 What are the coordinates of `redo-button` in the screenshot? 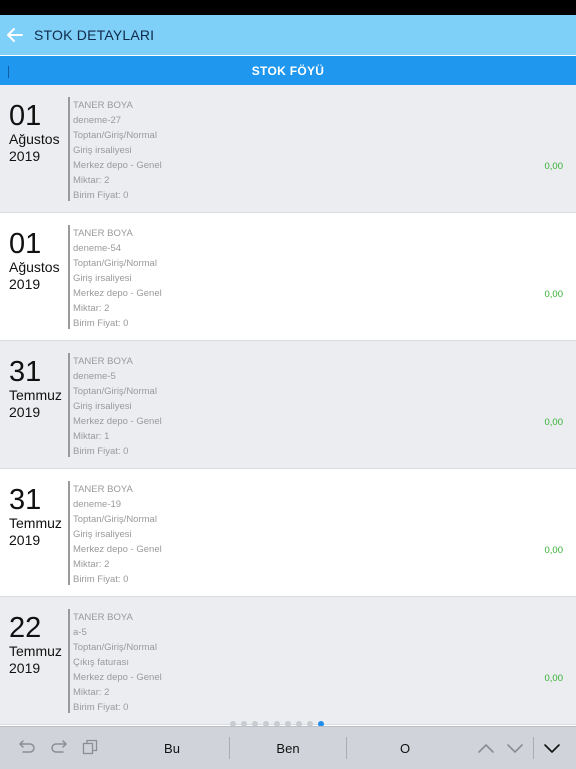 It's located at (59, 749).